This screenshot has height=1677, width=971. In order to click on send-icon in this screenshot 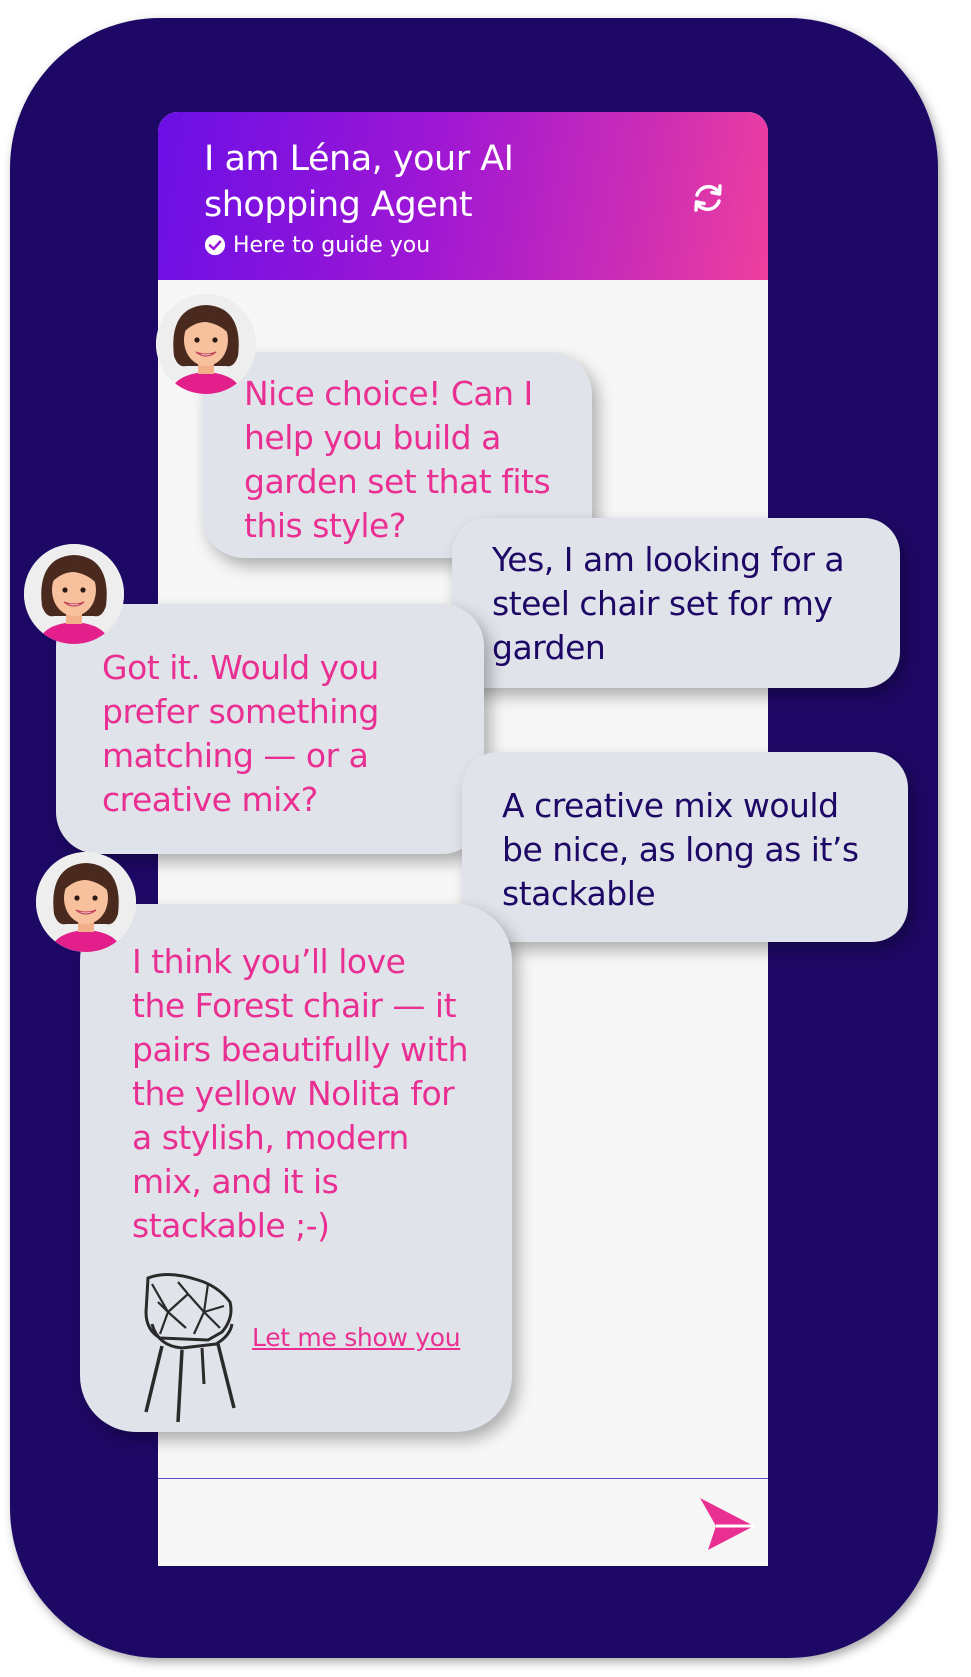, I will do `click(726, 1524)`.